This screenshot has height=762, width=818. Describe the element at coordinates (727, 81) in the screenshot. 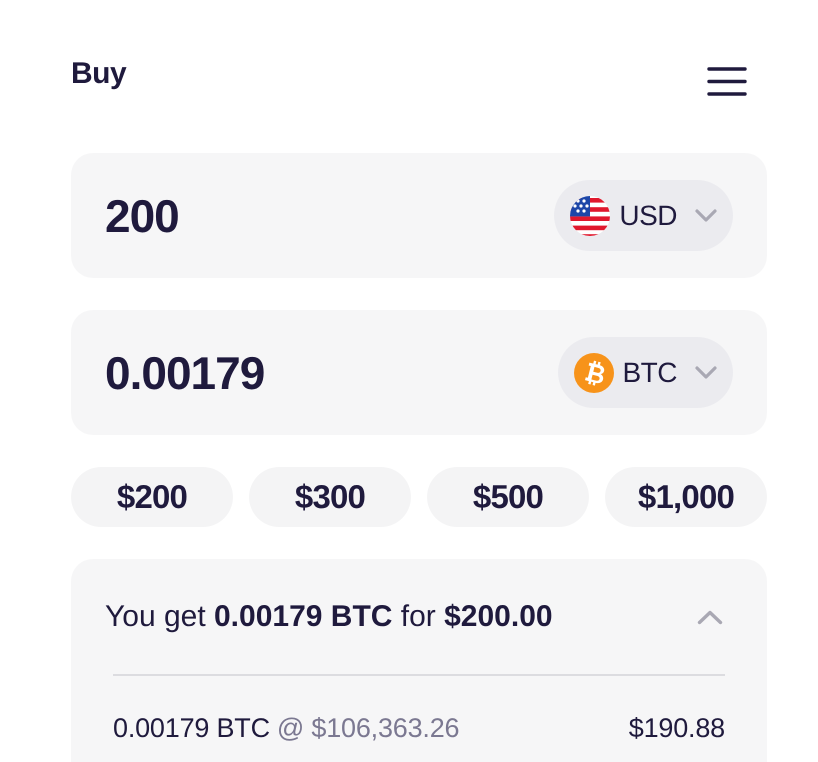

I see `menu-icon` at that location.